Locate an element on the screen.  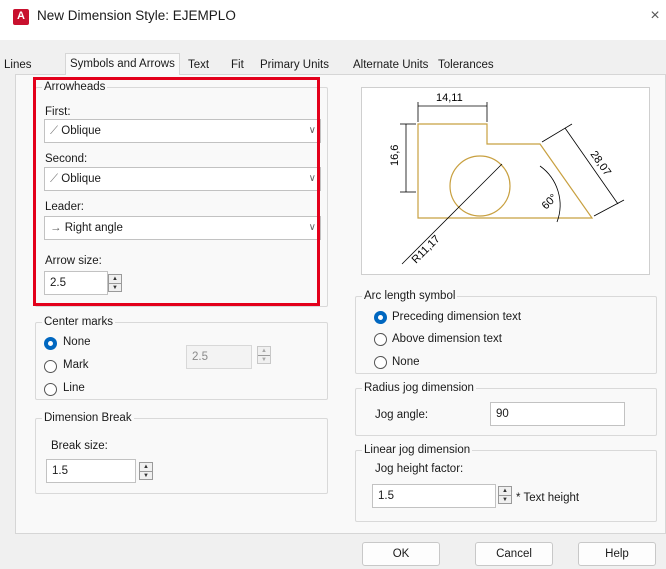
tab-symbols-and-arrows: Symbols and Arrows is located at coordinates (122, 64).